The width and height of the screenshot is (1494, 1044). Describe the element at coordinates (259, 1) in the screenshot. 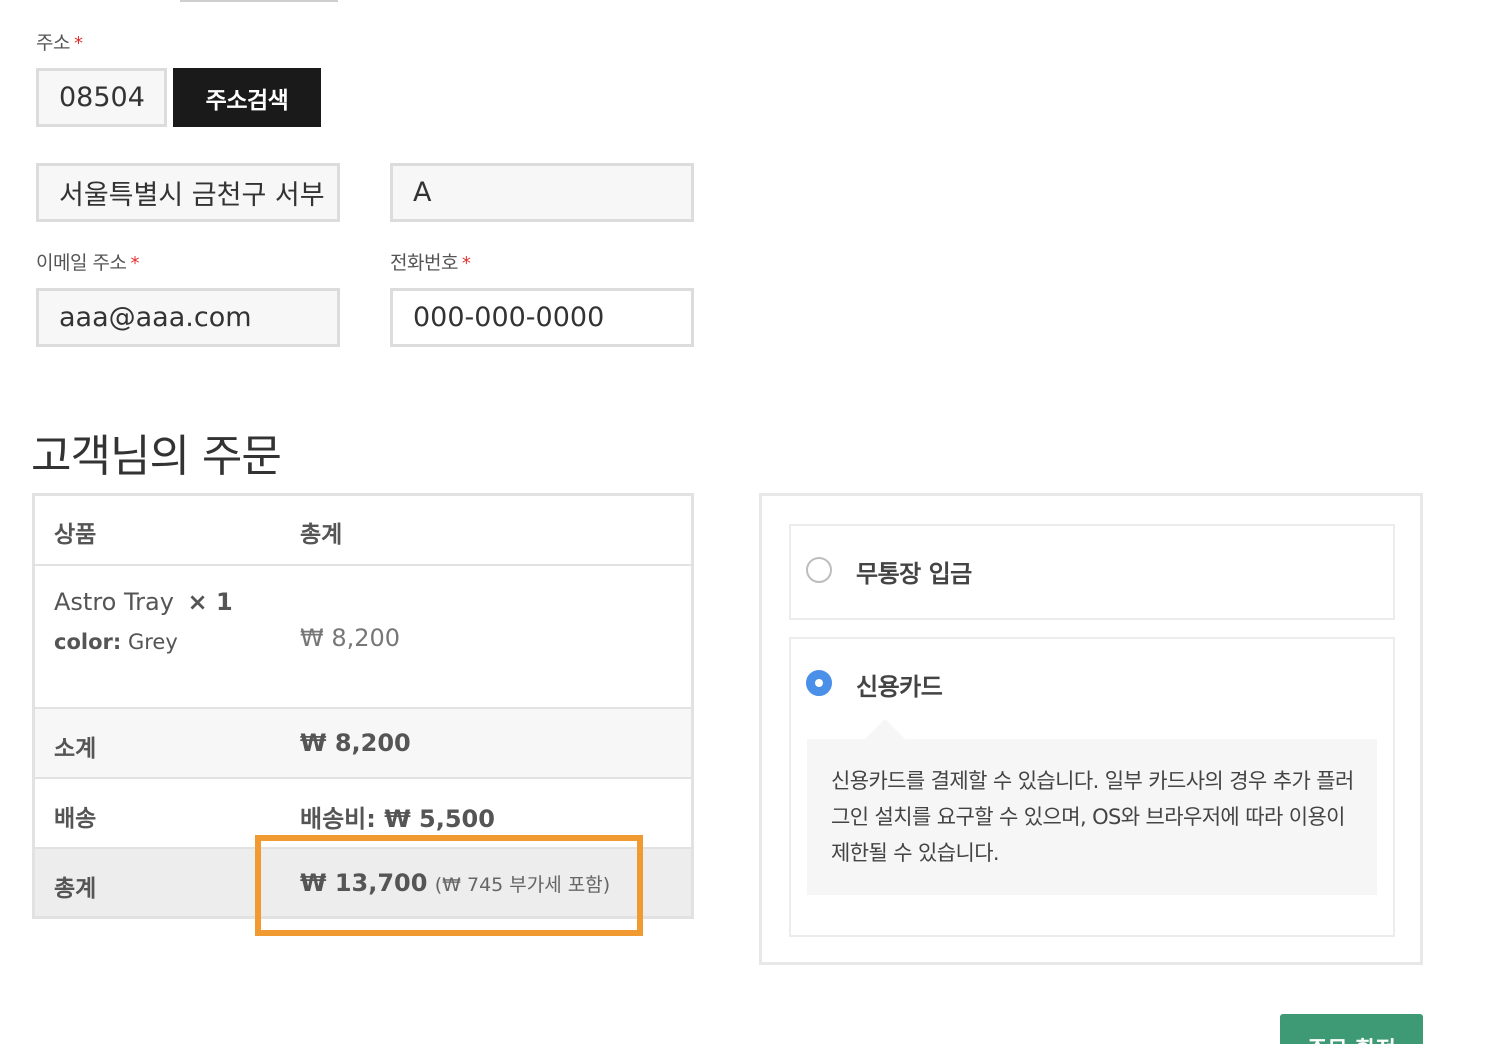

I see `previous-field-underline` at that location.